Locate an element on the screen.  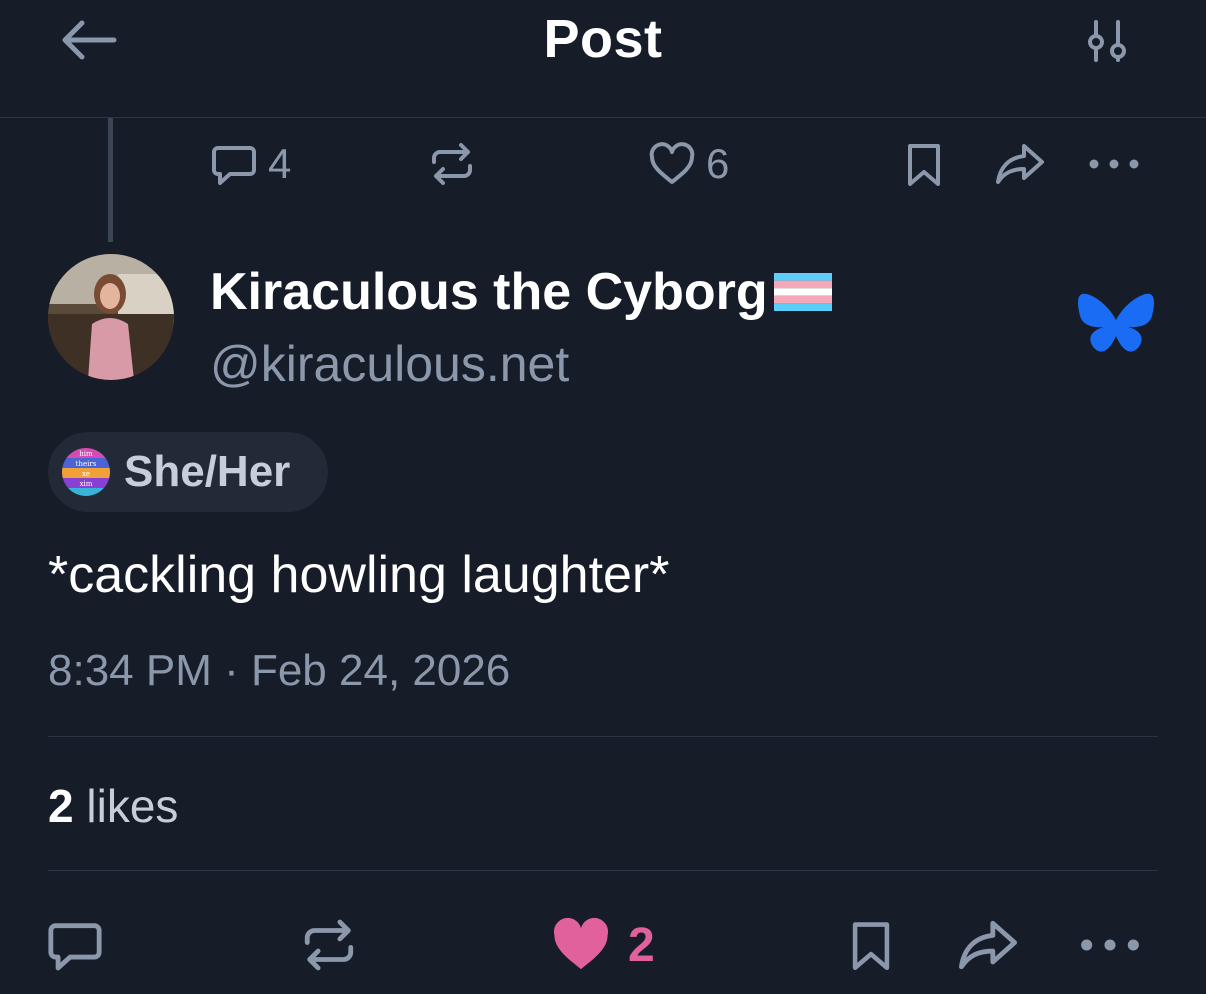
bluesky-verified-badge is located at coordinates (1116, 325).